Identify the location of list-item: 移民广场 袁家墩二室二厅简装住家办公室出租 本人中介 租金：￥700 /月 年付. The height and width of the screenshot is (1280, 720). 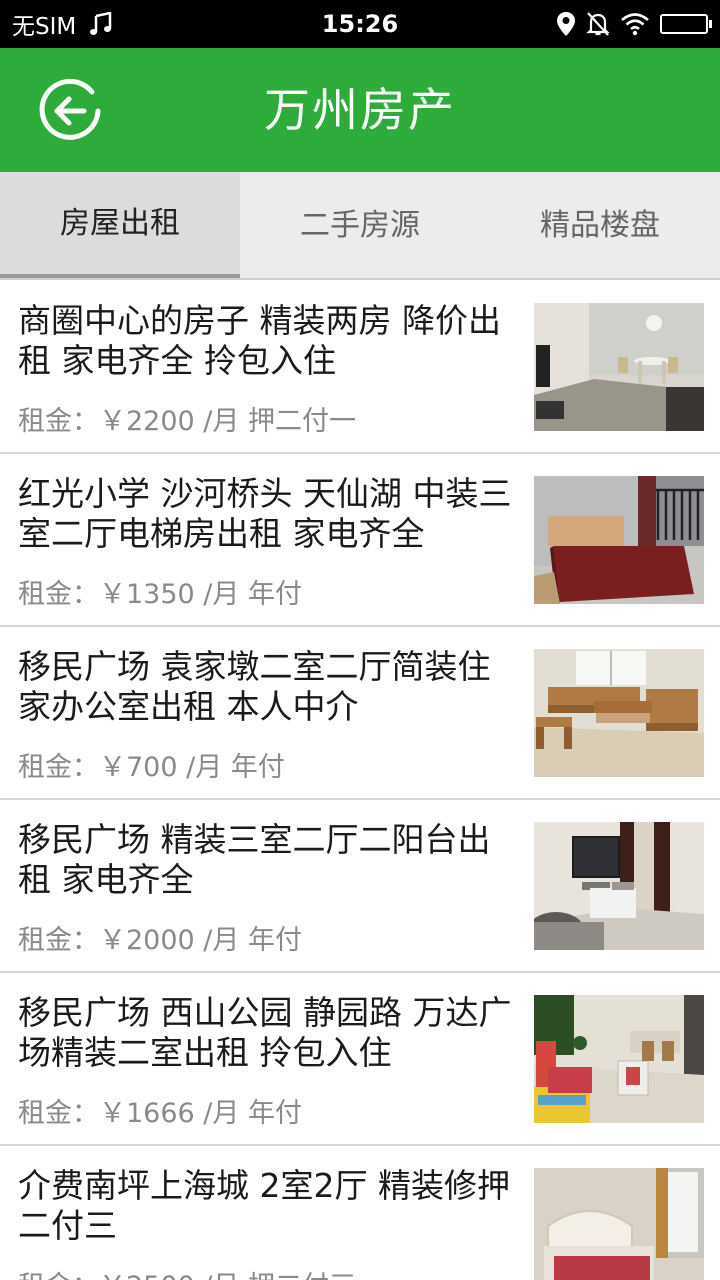
(360, 713).